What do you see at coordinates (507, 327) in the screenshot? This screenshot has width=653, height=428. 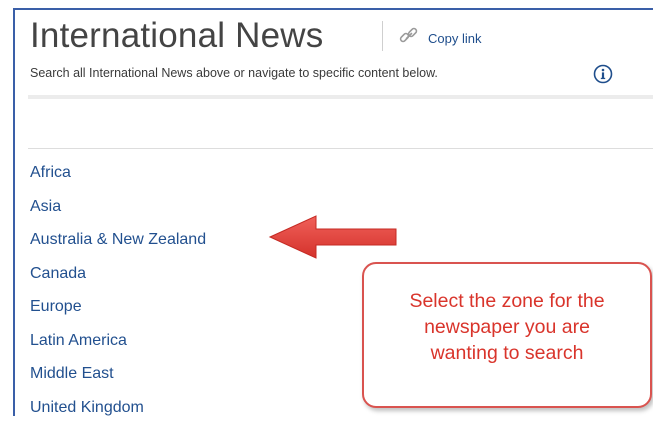 I see `callout-line-2: newspaper you are` at bounding box center [507, 327].